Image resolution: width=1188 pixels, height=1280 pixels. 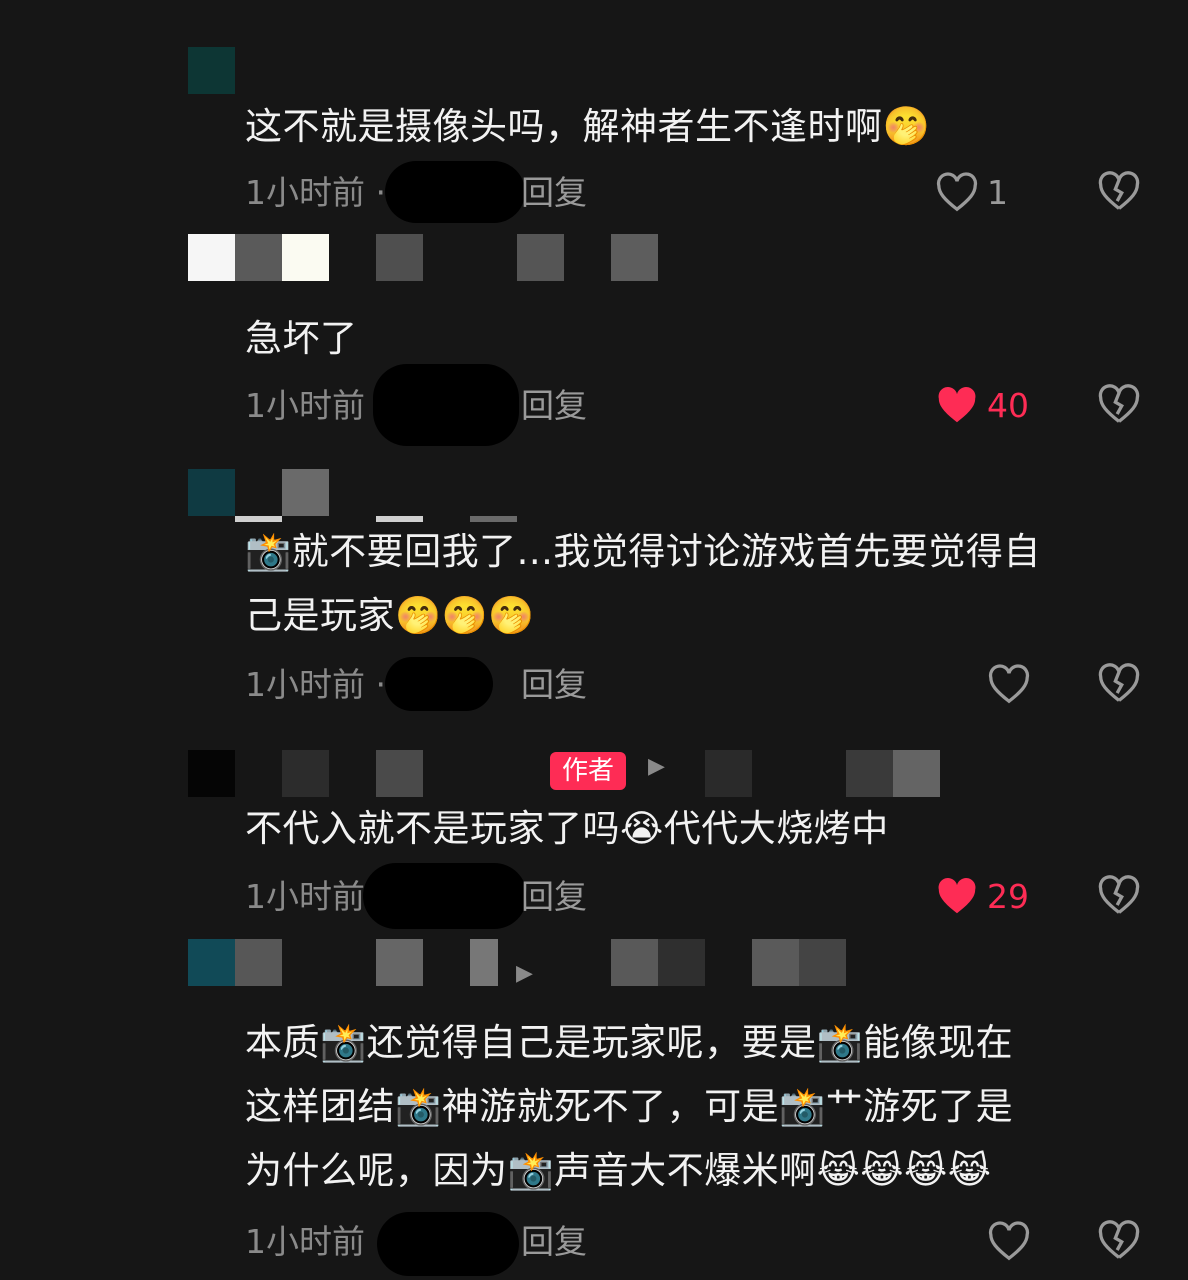 I want to click on username-censored: ▶, so click(x=568, y=963).